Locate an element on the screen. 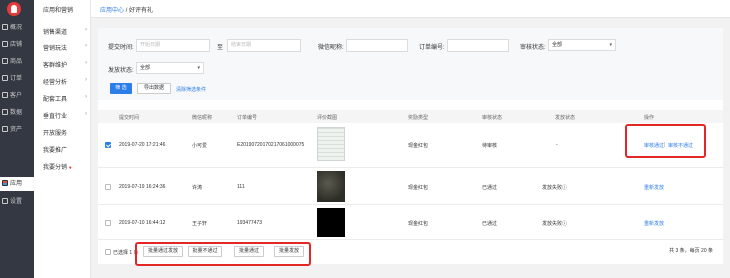 This screenshot has height=278, width=730. audit-status-value: 全部 is located at coordinates (557, 45).